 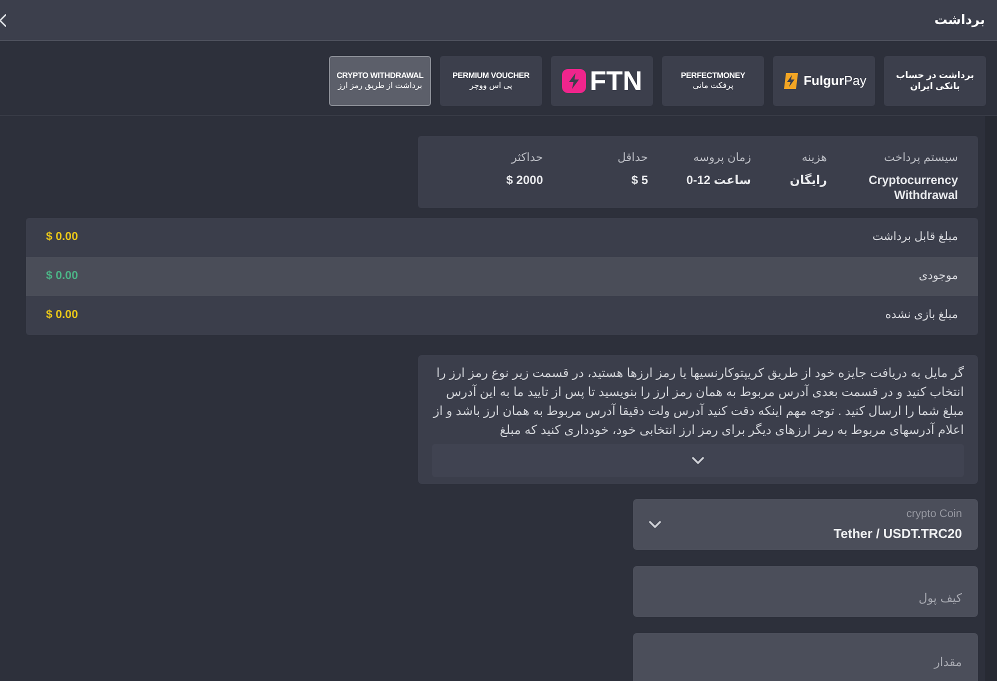 I want to click on column-header: زمان پروسه, so click(x=722, y=158).